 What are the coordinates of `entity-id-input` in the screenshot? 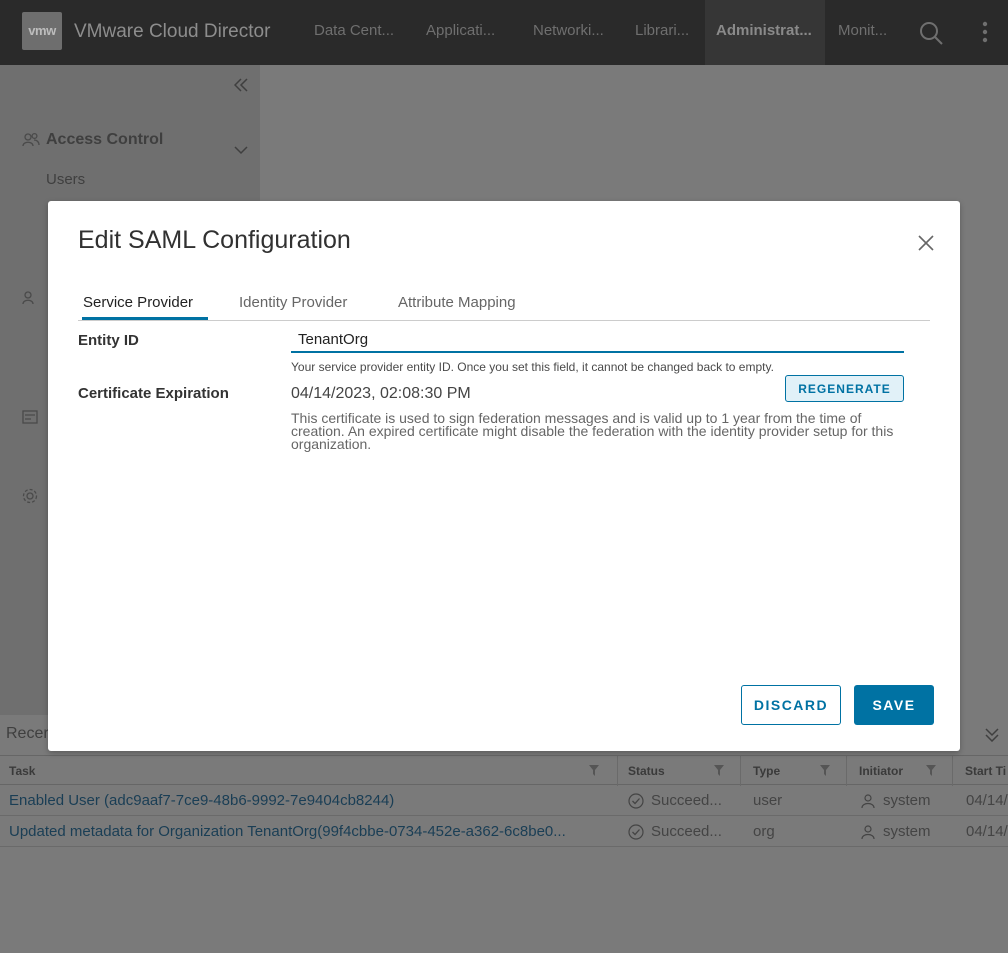 It's located at (597, 340).